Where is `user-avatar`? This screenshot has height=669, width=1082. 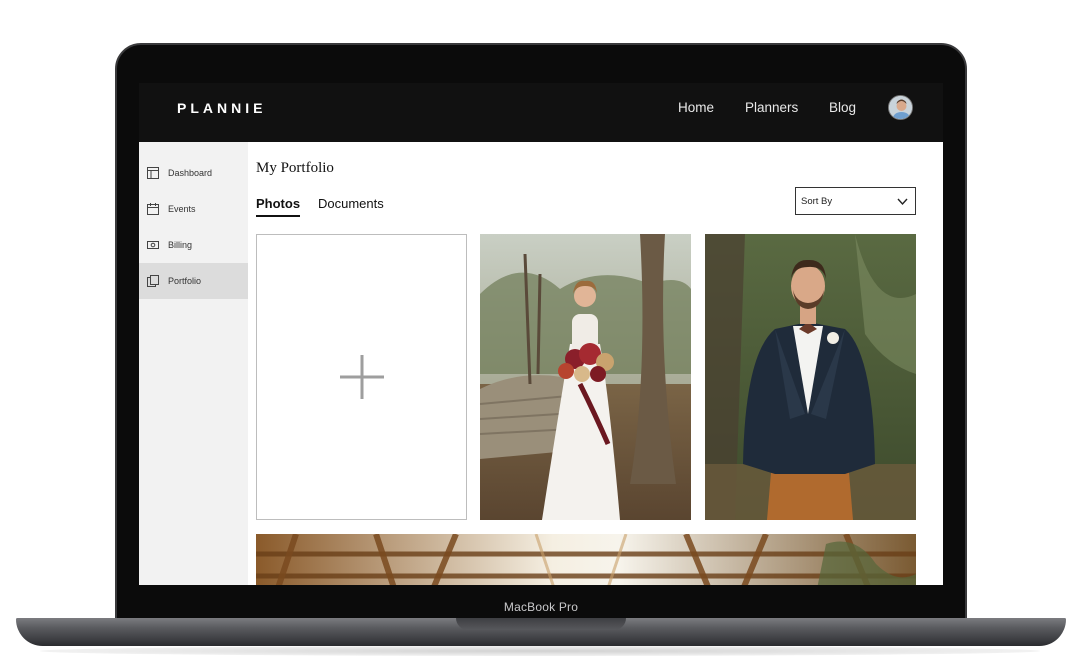 user-avatar is located at coordinates (900, 107).